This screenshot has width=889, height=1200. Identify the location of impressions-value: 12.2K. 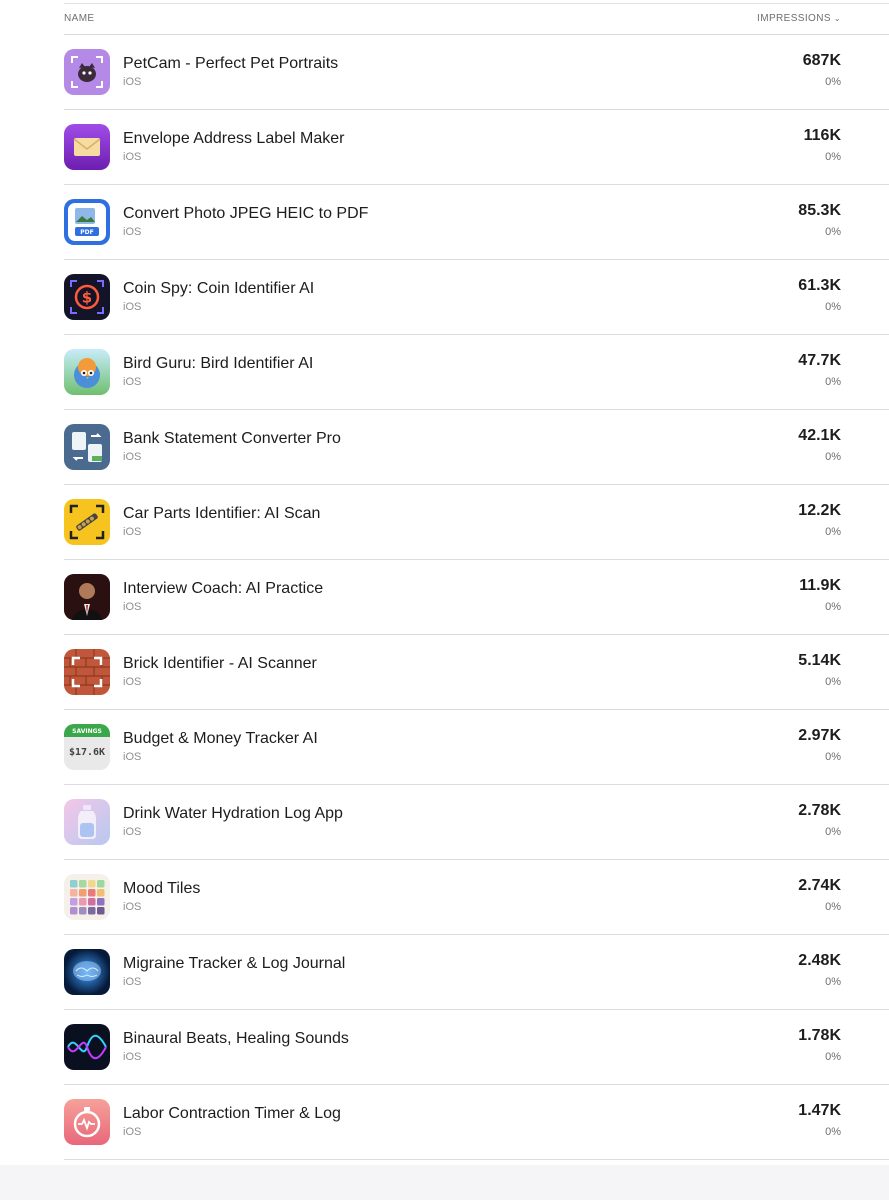
(819, 510).